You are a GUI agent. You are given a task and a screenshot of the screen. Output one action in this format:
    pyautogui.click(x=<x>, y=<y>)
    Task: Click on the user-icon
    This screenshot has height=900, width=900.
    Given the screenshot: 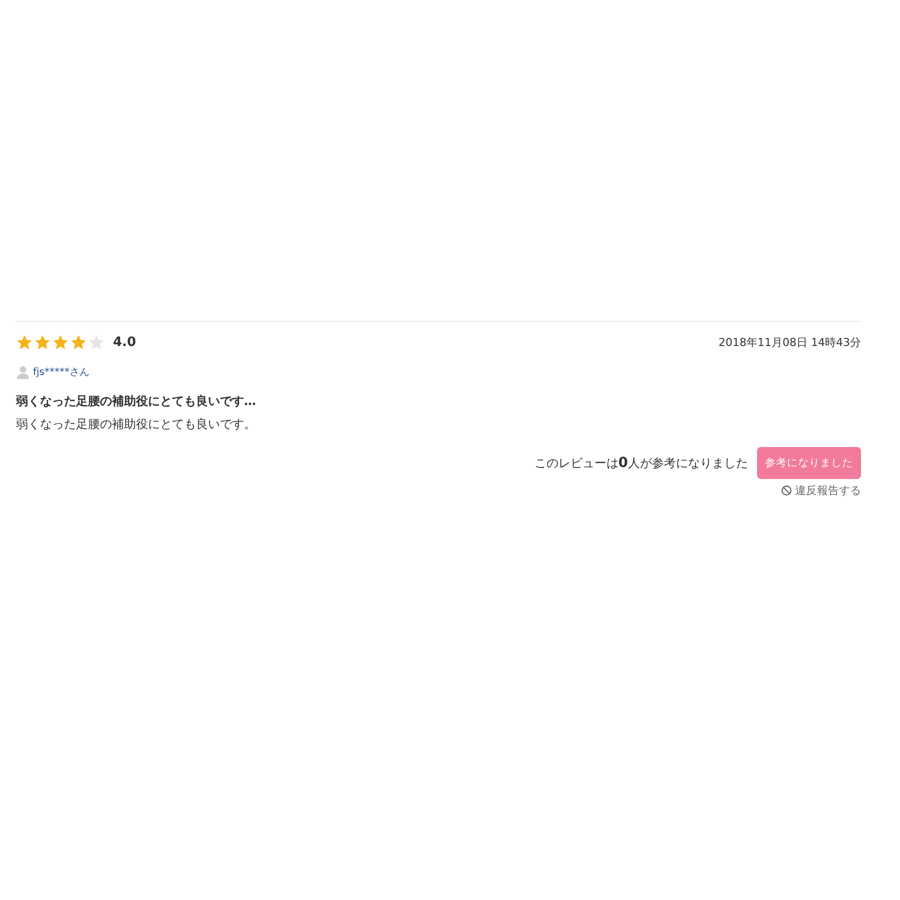 What is the action you would take?
    pyautogui.click(x=23, y=372)
    